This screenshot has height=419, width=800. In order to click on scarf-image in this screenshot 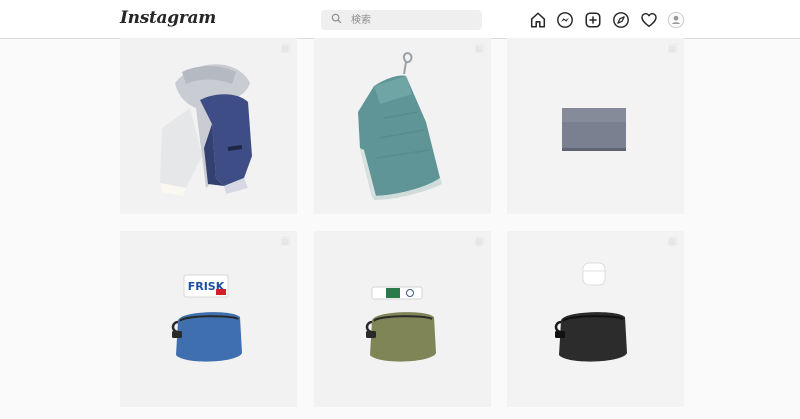, I will do `click(208, 126)`.